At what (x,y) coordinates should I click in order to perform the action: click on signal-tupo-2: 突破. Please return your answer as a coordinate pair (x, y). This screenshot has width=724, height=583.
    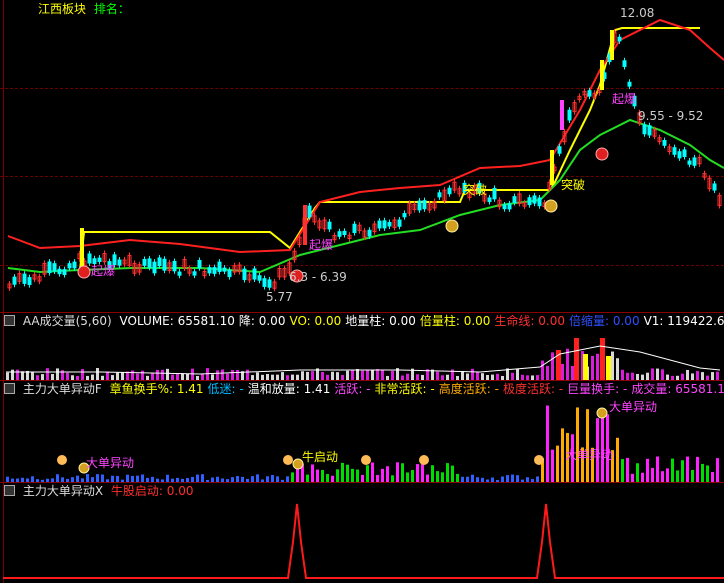
    Looking at the image, I should click on (573, 185).